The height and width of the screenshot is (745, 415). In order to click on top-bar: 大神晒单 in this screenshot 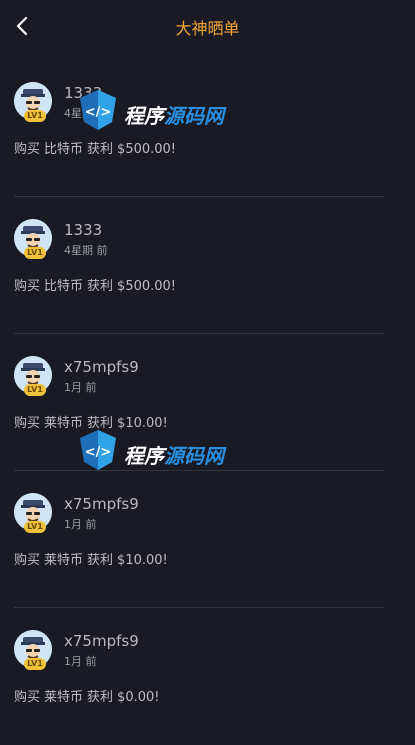, I will do `click(207, 26)`.